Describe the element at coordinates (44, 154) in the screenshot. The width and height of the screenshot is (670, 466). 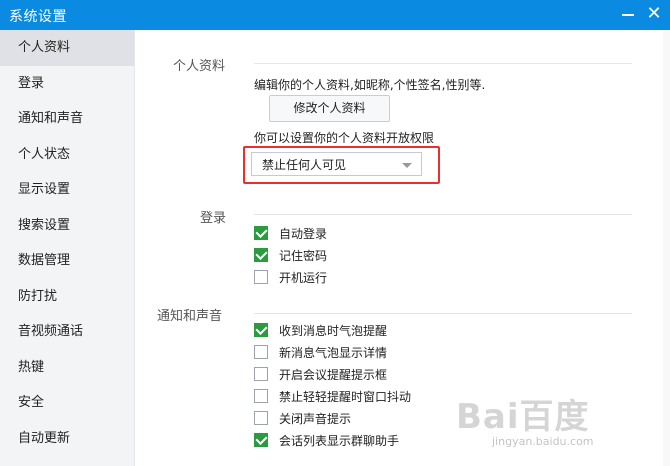
I see `sidebar-item-label: 个人状态` at that location.